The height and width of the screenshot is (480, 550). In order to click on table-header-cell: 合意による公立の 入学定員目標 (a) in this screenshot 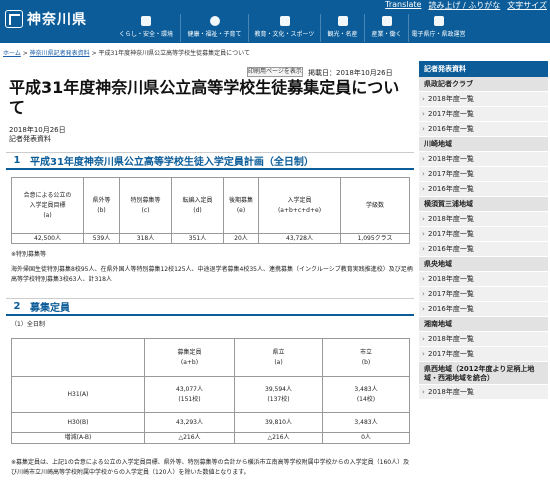, I will do `click(47, 205)`.